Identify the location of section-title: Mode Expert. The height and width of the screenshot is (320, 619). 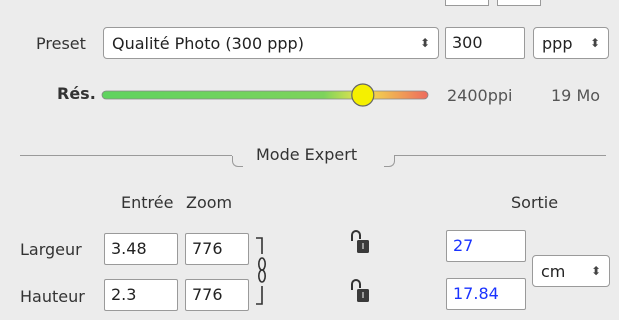
(307, 154).